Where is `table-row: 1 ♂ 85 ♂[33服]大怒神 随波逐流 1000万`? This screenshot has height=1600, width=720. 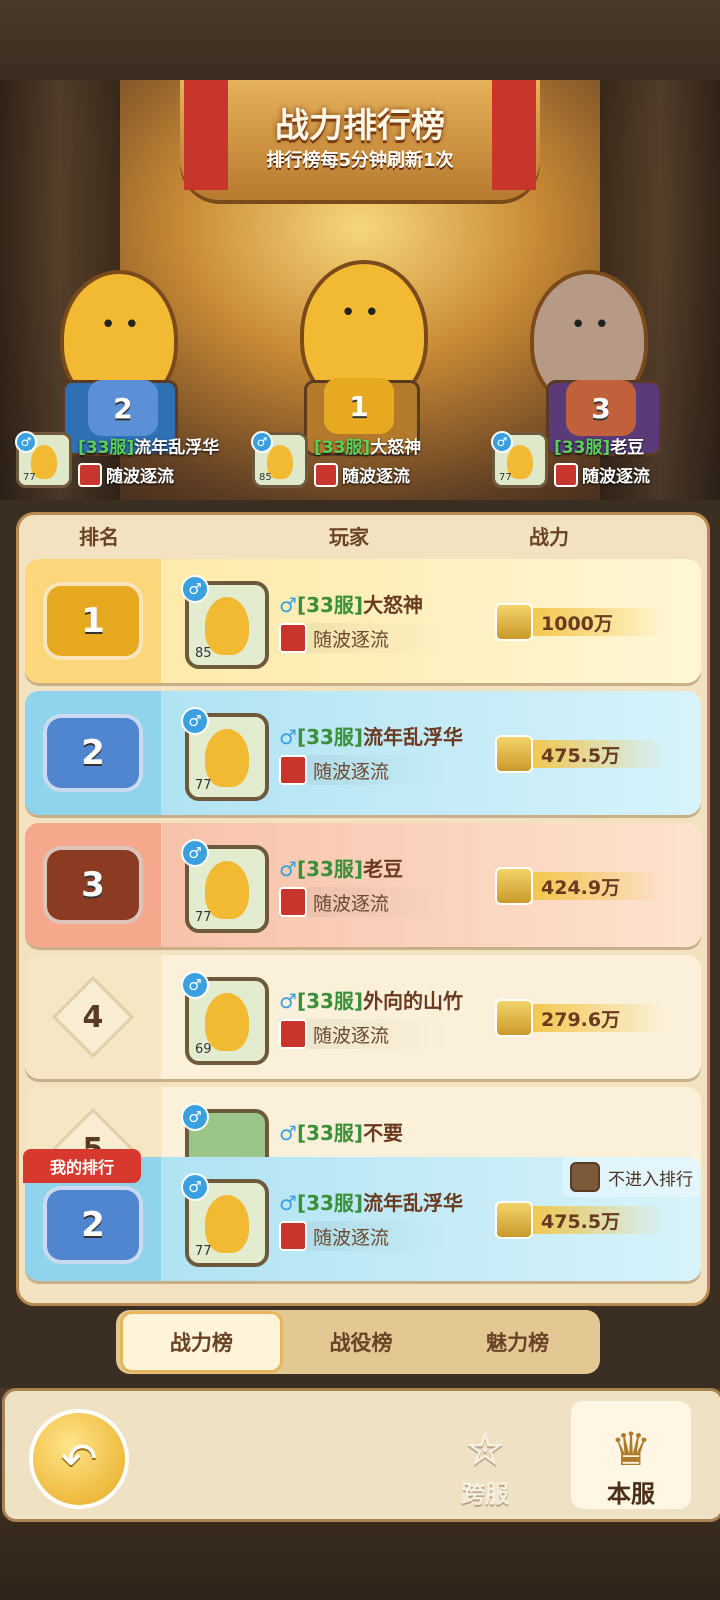
table-row: 1 ♂ 85 ♂[33服]大怒神 随波逐流 1000万 is located at coordinates (363, 621).